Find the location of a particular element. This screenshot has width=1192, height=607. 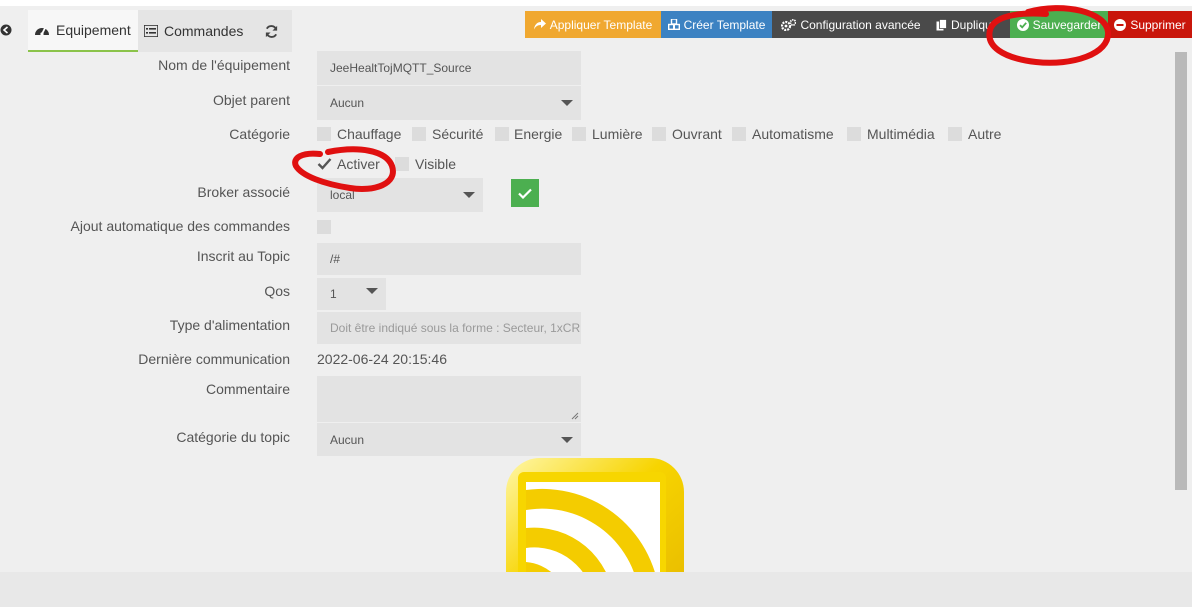

advanced-config-button: Configuration avancée is located at coordinates (851, 24).